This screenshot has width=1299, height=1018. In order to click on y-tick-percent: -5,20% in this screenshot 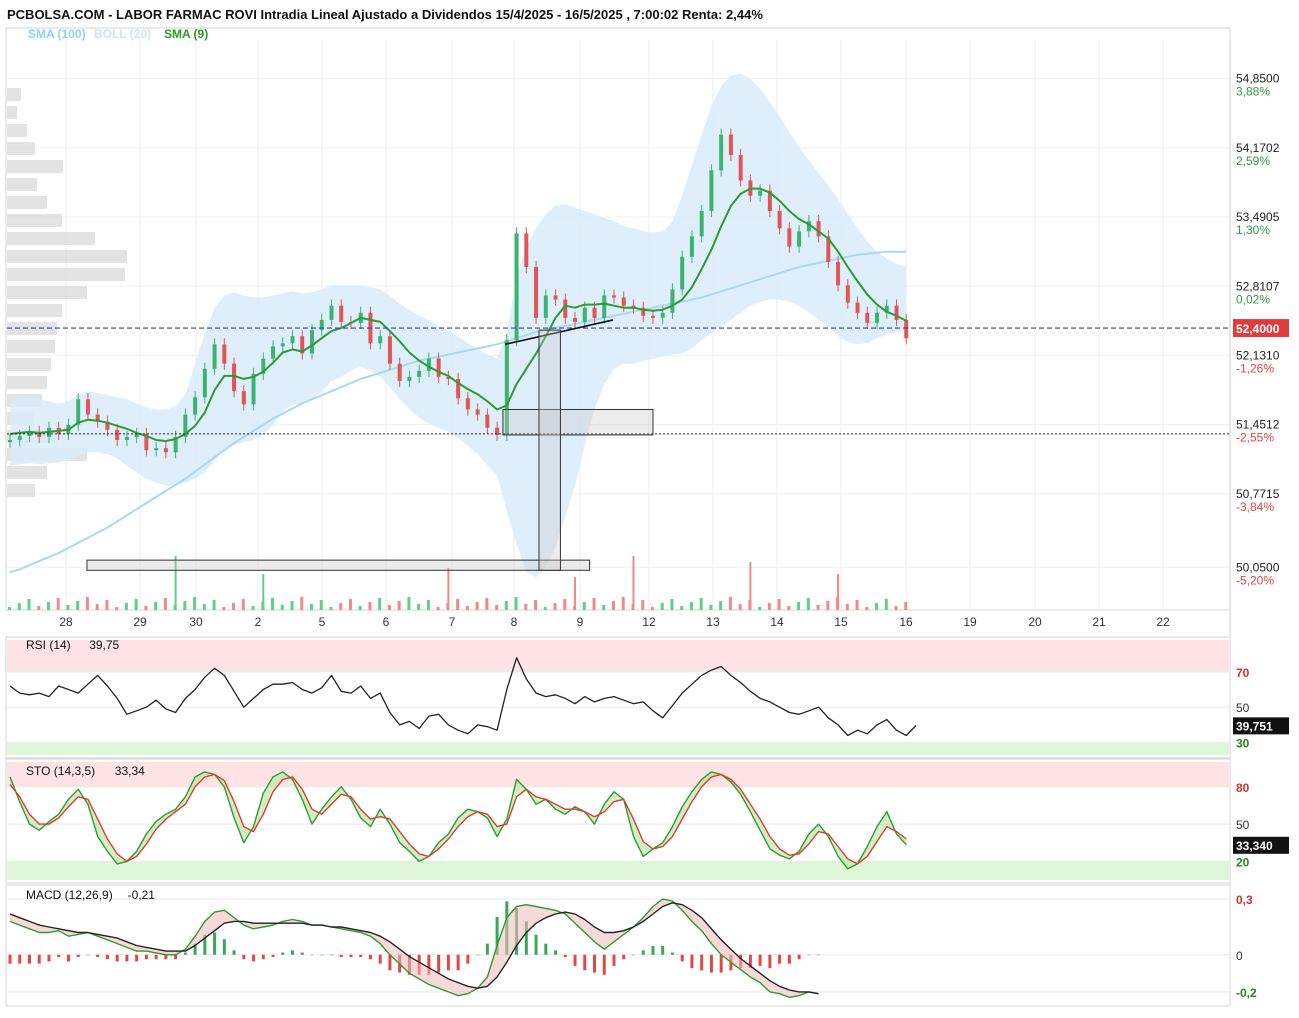, I will do `click(1255, 580)`.